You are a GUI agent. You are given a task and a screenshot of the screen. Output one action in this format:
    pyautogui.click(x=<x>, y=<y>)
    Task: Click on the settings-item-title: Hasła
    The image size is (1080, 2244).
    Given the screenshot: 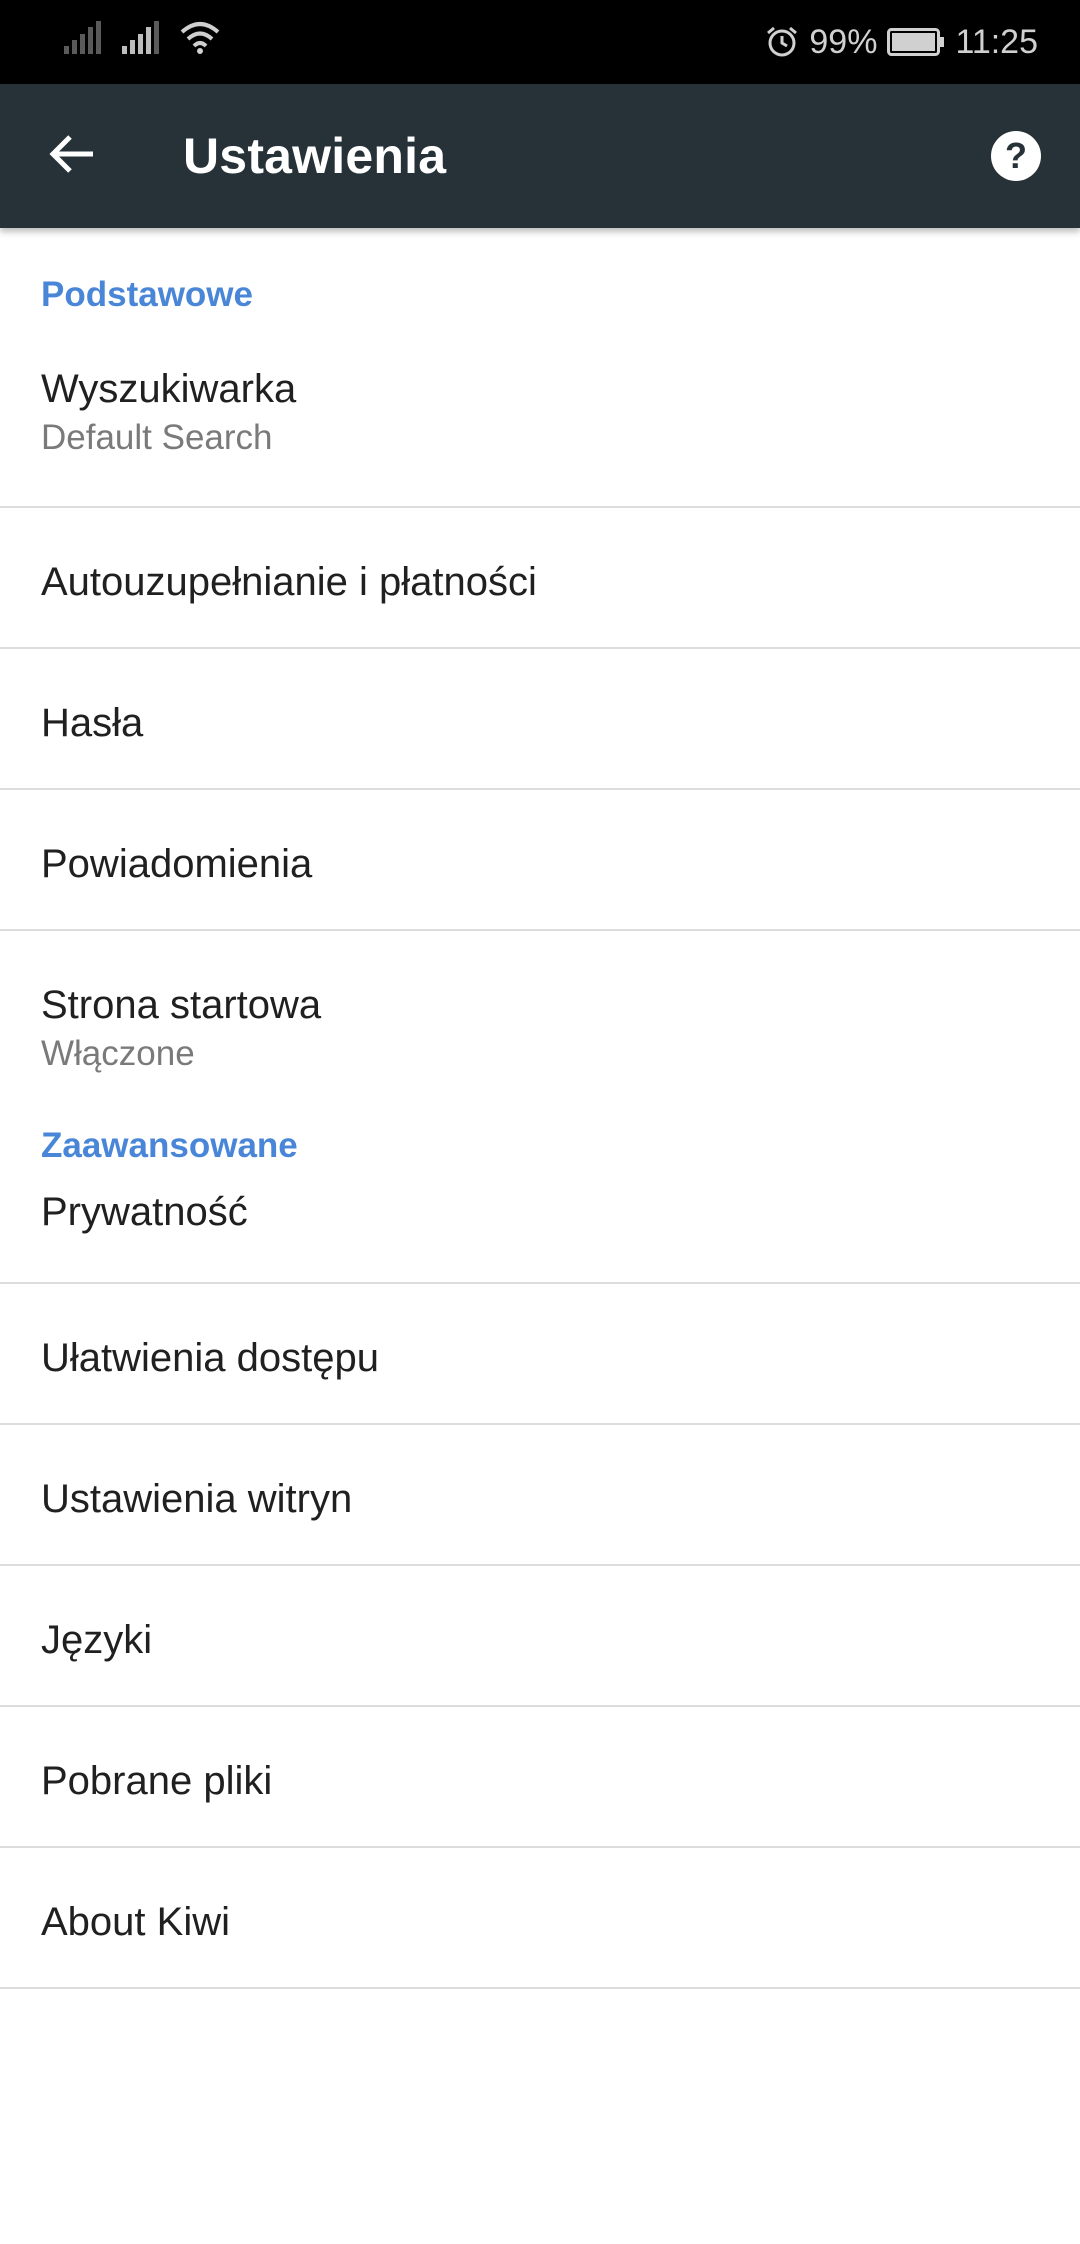 What is the action you would take?
    pyautogui.click(x=92, y=723)
    